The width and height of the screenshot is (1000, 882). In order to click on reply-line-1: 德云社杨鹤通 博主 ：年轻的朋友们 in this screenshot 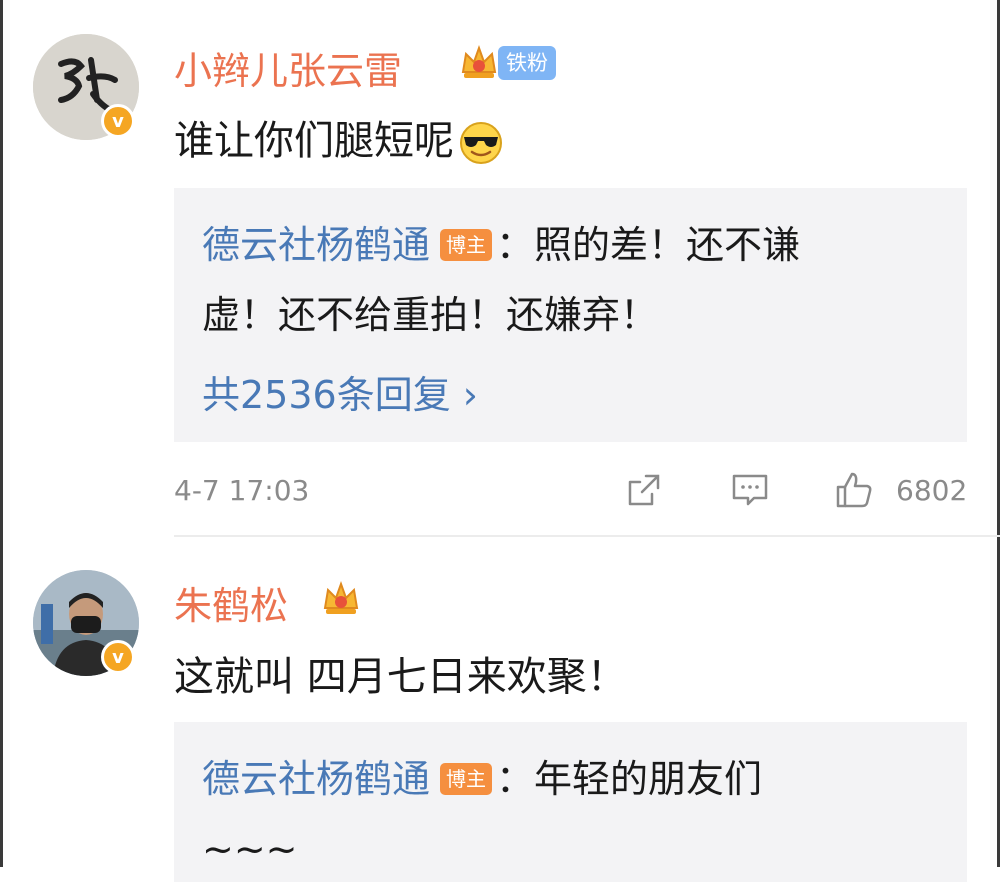, I will do `click(482, 780)`.